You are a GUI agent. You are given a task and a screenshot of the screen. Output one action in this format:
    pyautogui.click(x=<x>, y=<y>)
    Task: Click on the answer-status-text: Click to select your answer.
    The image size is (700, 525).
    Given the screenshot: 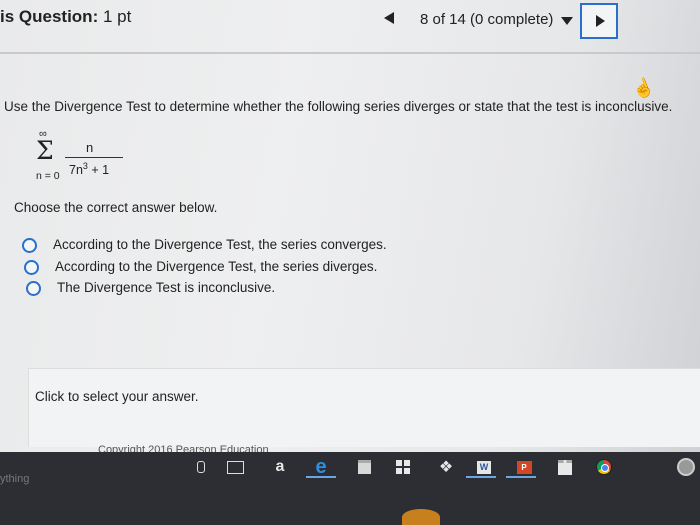 What is the action you would take?
    pyautogui.click(x=117, y=396)
    